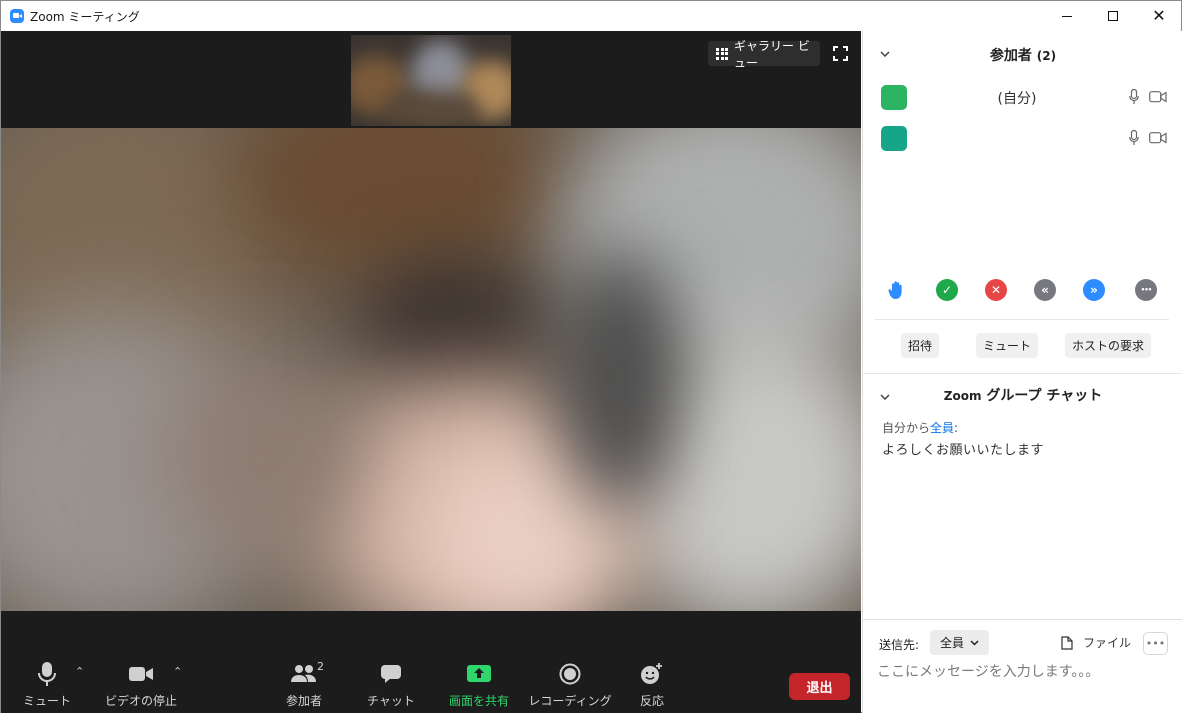 This screenshot has height=713, width=1182. Describe the element at coordinates (962, 396) in the screenshot. I see `chat-title-prefix: Zoom` at that location.